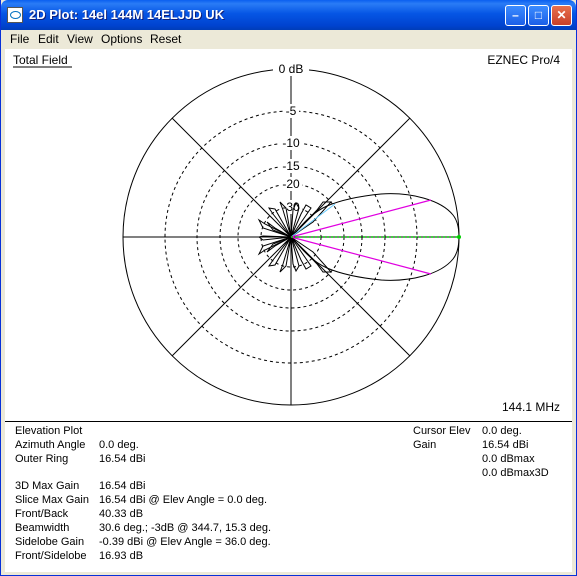  What do you see at coordinates (50, 542) in the screenshot?
I see `sidelobe-gain-label: Sidelobe Gain` at bounding box center [50, 542].